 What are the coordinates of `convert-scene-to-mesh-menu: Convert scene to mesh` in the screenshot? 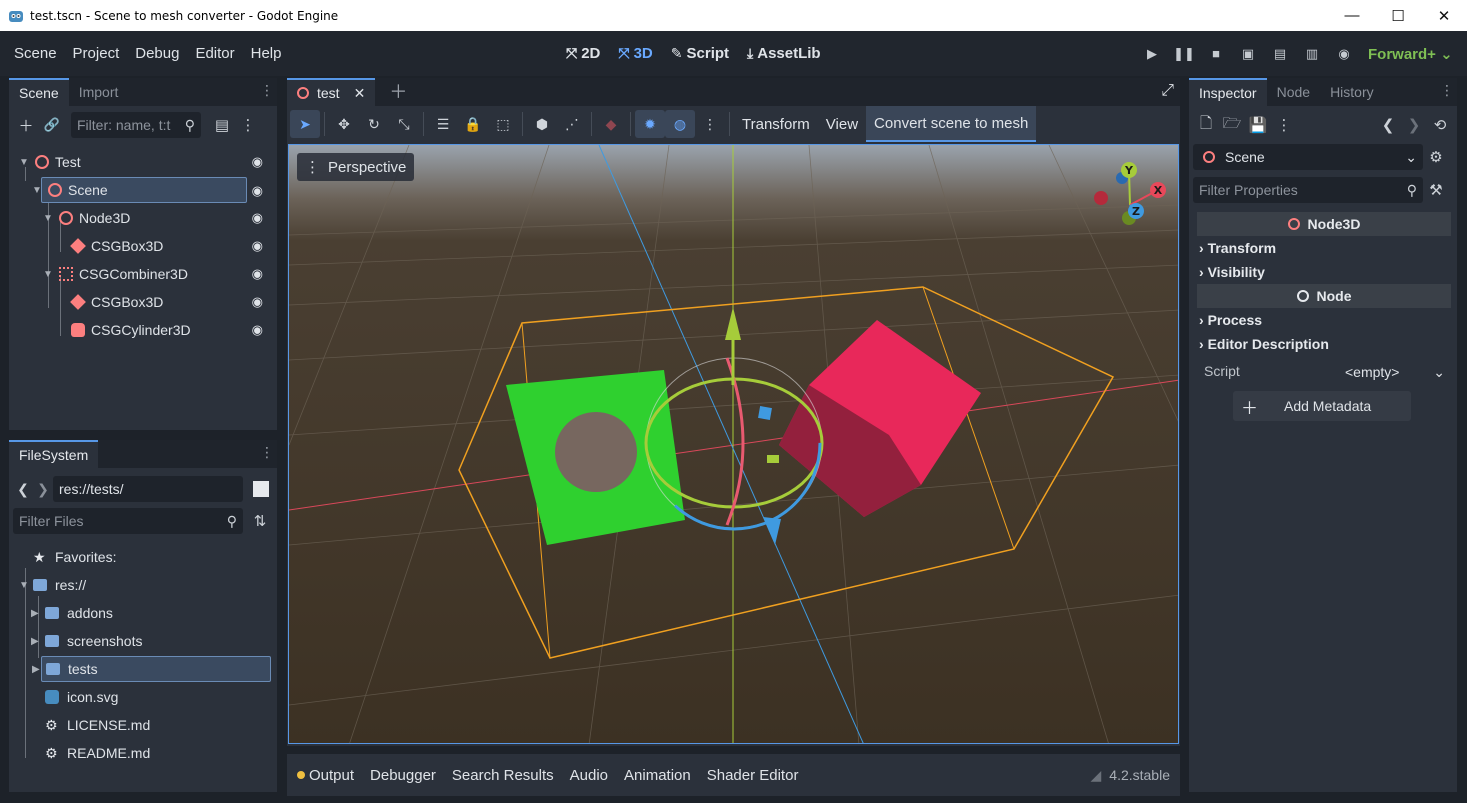 It's located at (951, 124).